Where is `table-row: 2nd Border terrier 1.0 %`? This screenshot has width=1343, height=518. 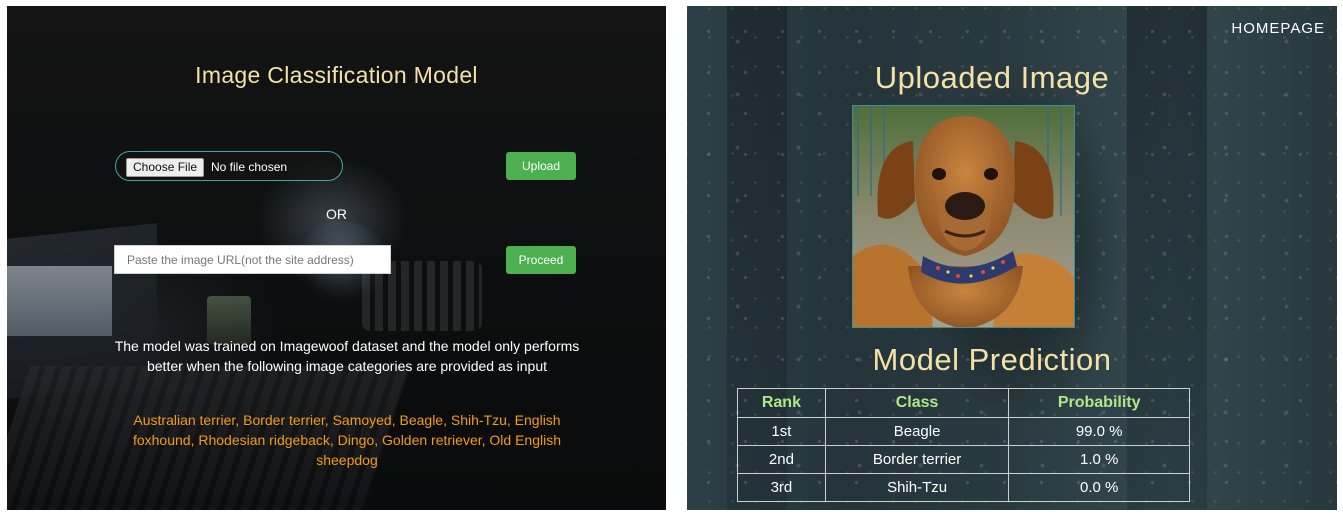
table-row: 2nd Border terrier 1.0 % is located at coordinates (963, 459).